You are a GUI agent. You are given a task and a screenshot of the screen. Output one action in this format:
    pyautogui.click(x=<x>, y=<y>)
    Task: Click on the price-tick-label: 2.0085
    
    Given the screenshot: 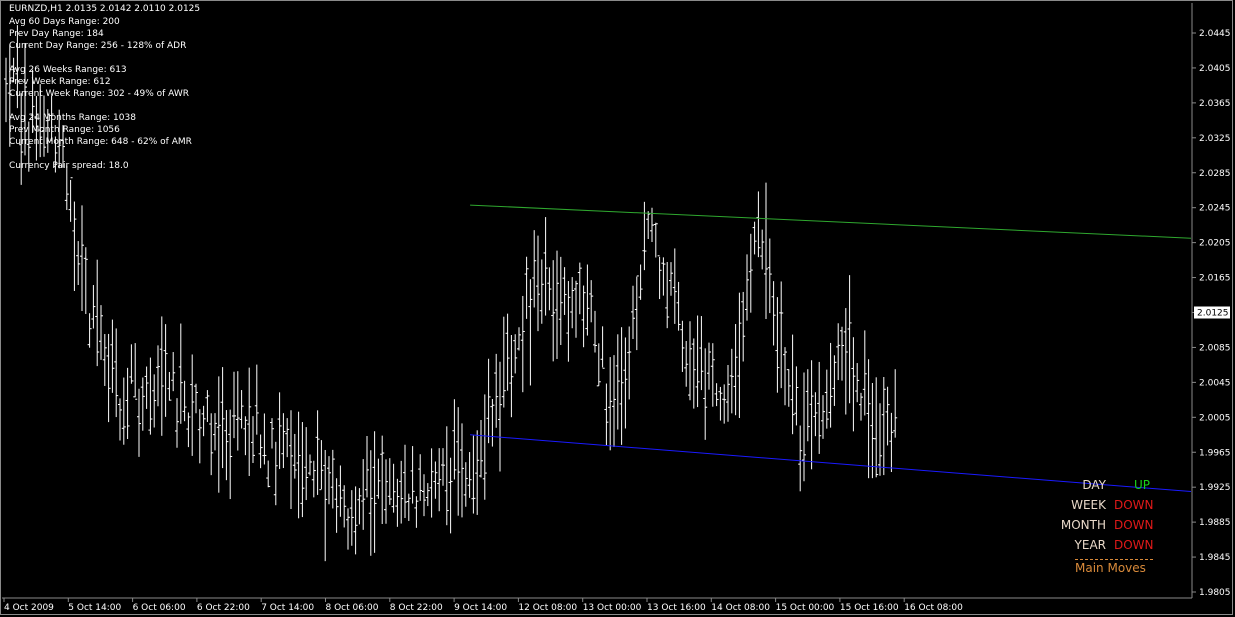 What is the action you would take?
    pyautogui.click(x=1215, y=348)
    